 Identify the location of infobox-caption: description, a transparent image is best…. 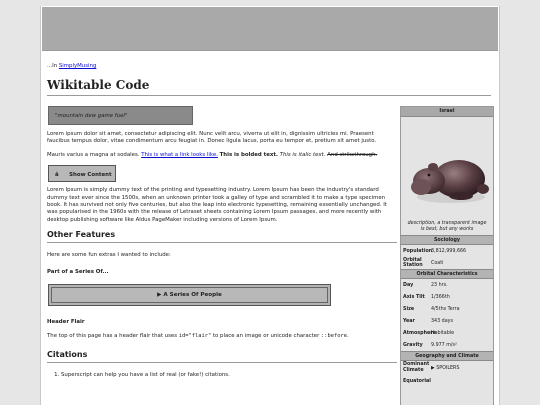
(447, 226).